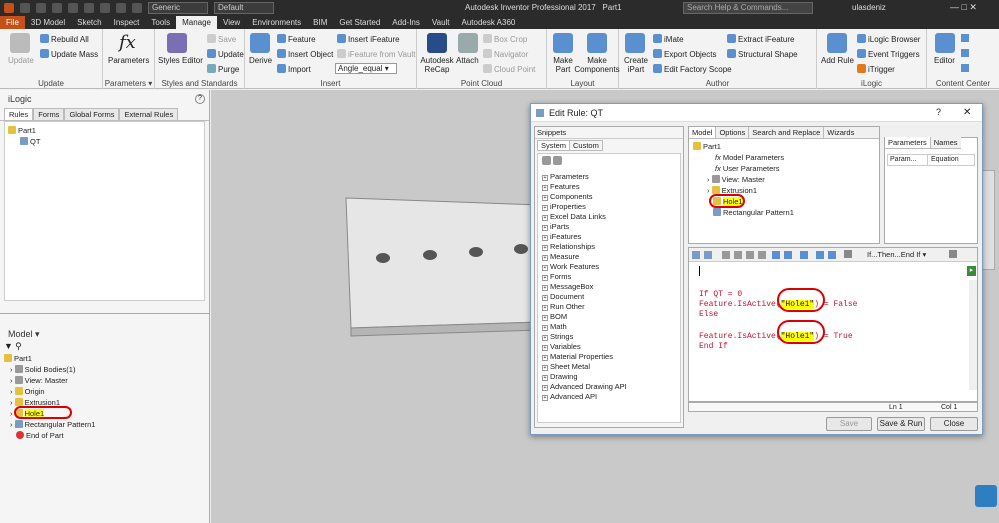 The width and height of the screenshot is (999, 523). Describe the element at coordinates (609, 207) in the screenshot. I see `snippet-category: + iProperties` at that location.